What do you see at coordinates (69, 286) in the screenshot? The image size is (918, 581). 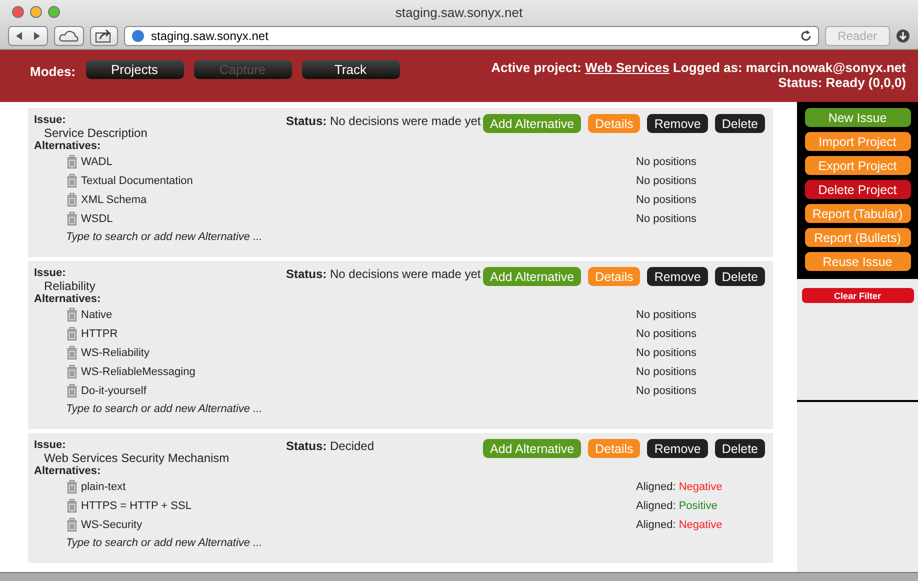 I see `issue-name: Reliability` at bounding box center [69, 286].